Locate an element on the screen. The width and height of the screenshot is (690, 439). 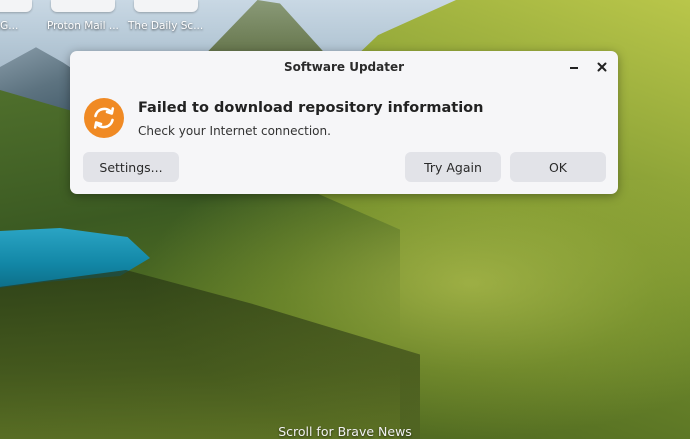
close-icon is located at coordinates (602, 67).